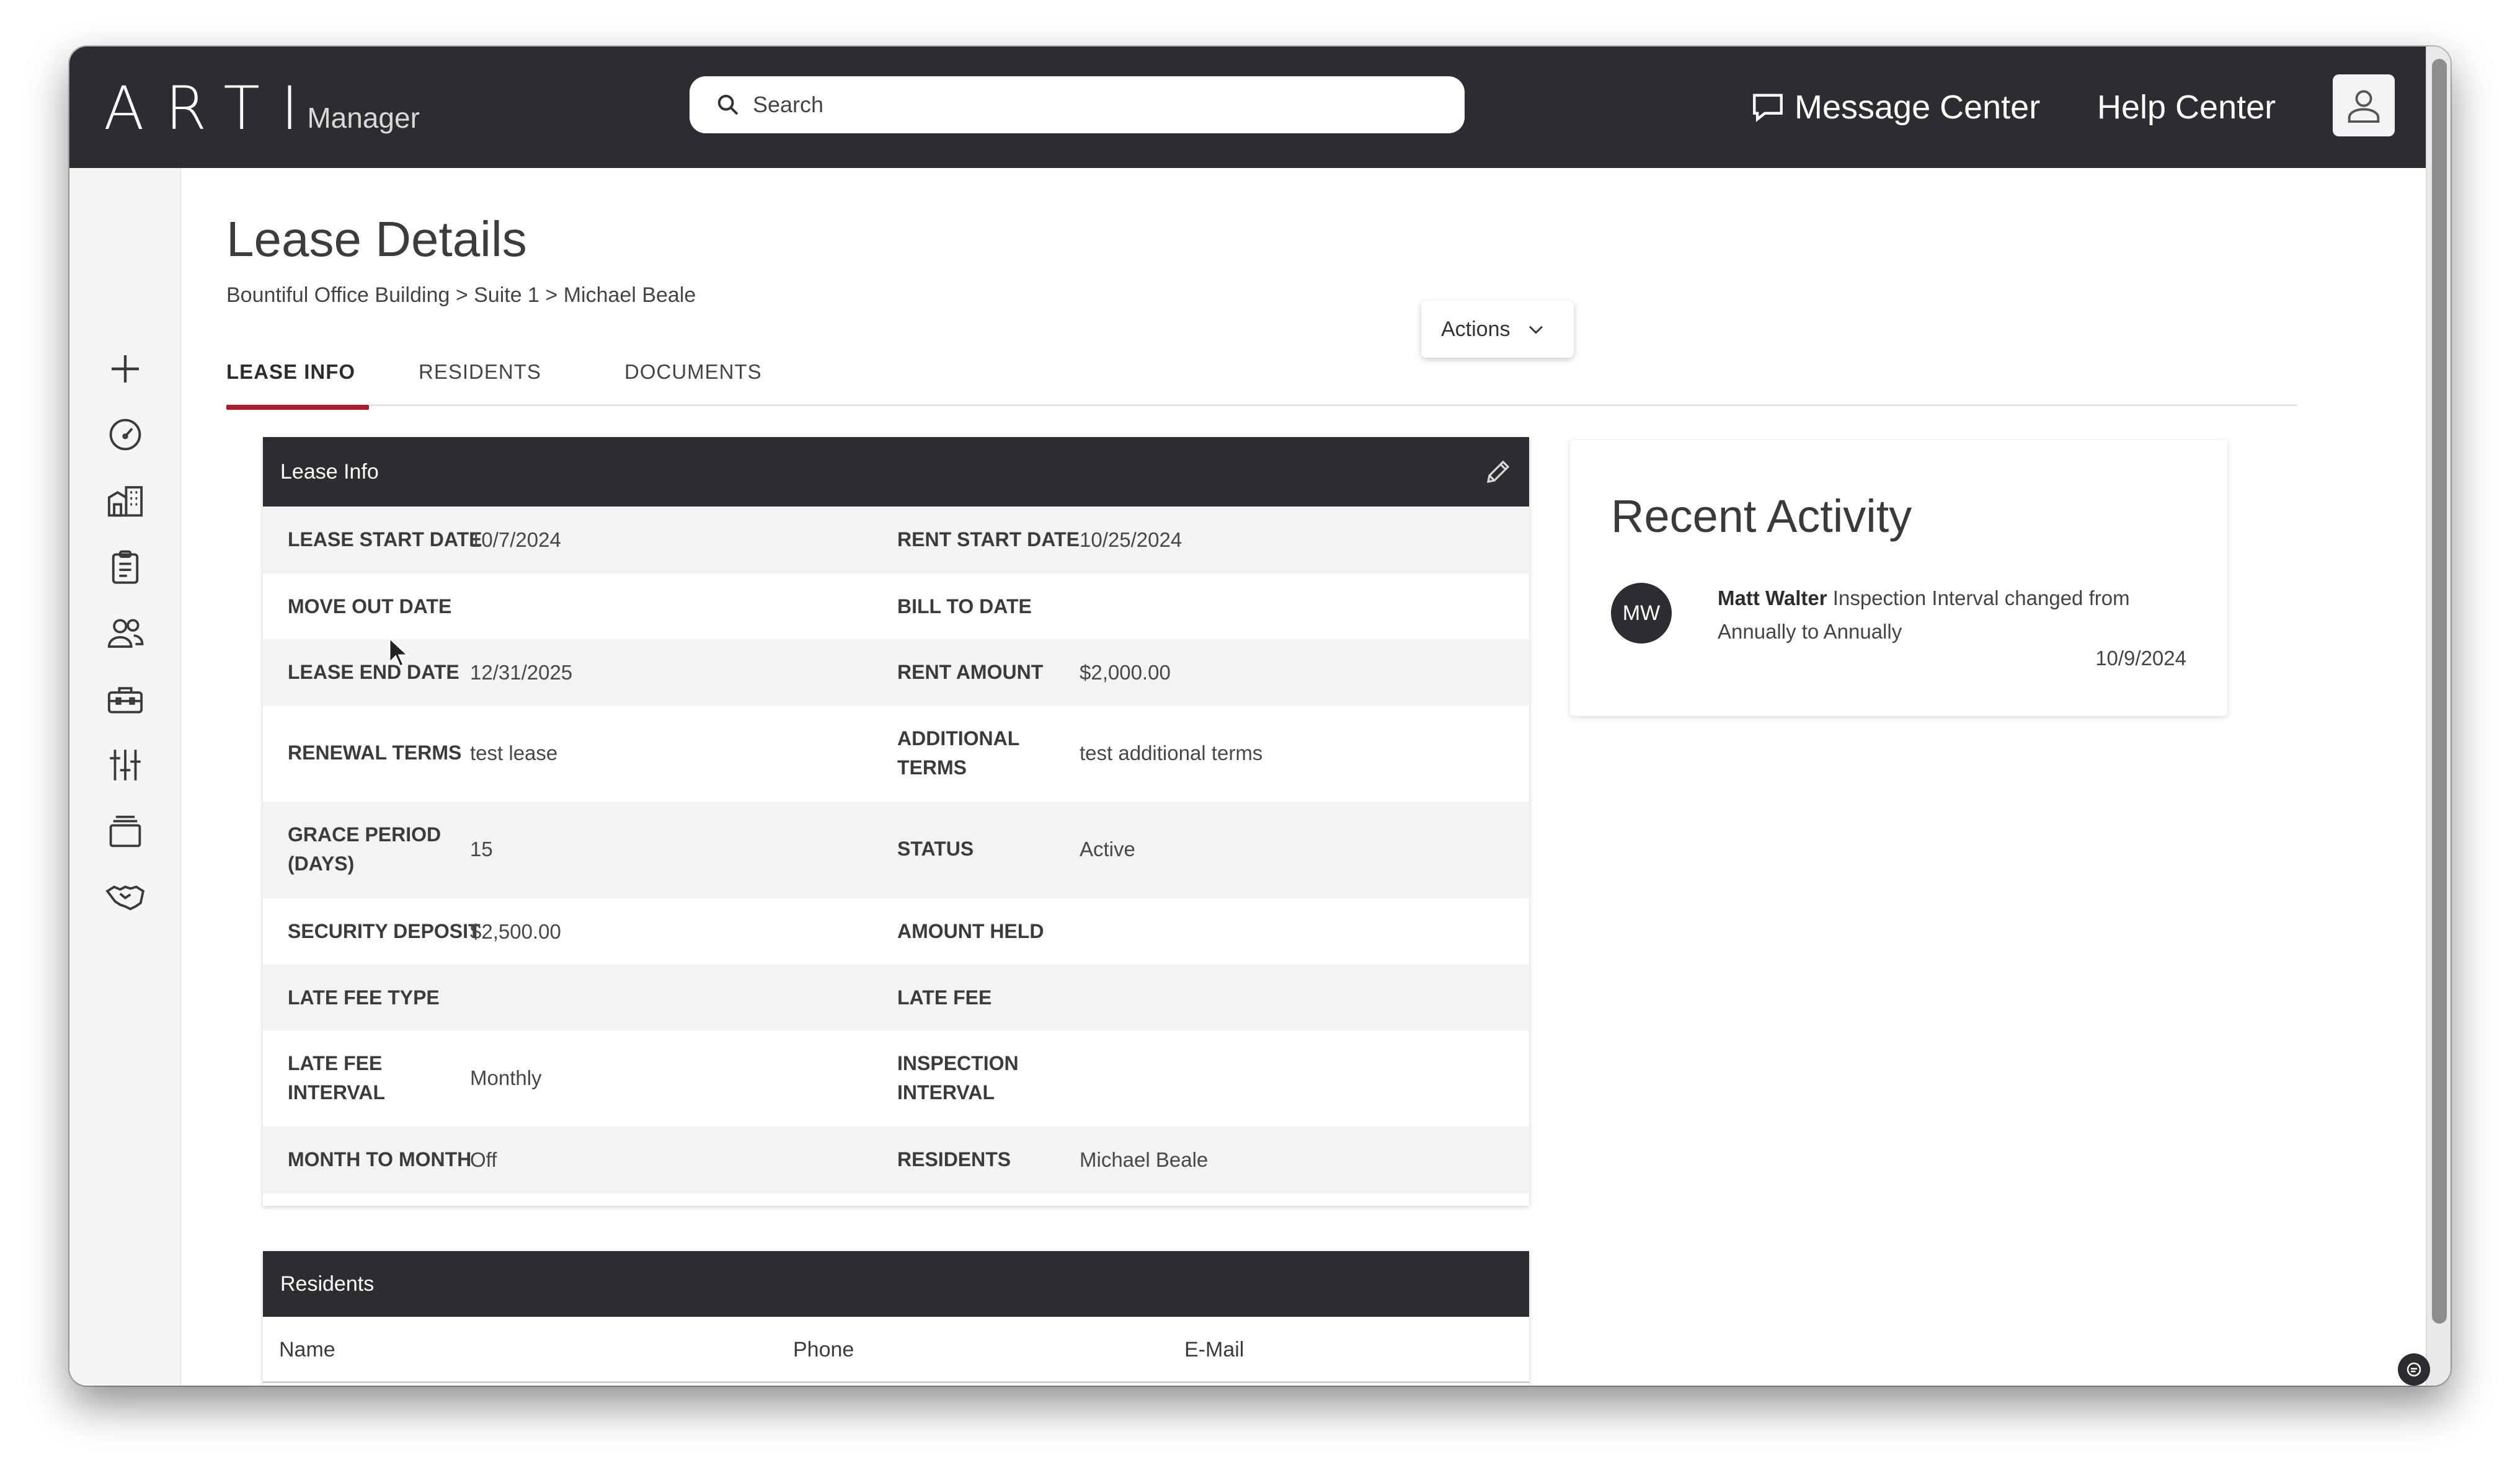 Image resolution: width=2520 pixels, height=1478 pixels. I want to click on help-center-link: Help Center, so click(2186, 107).